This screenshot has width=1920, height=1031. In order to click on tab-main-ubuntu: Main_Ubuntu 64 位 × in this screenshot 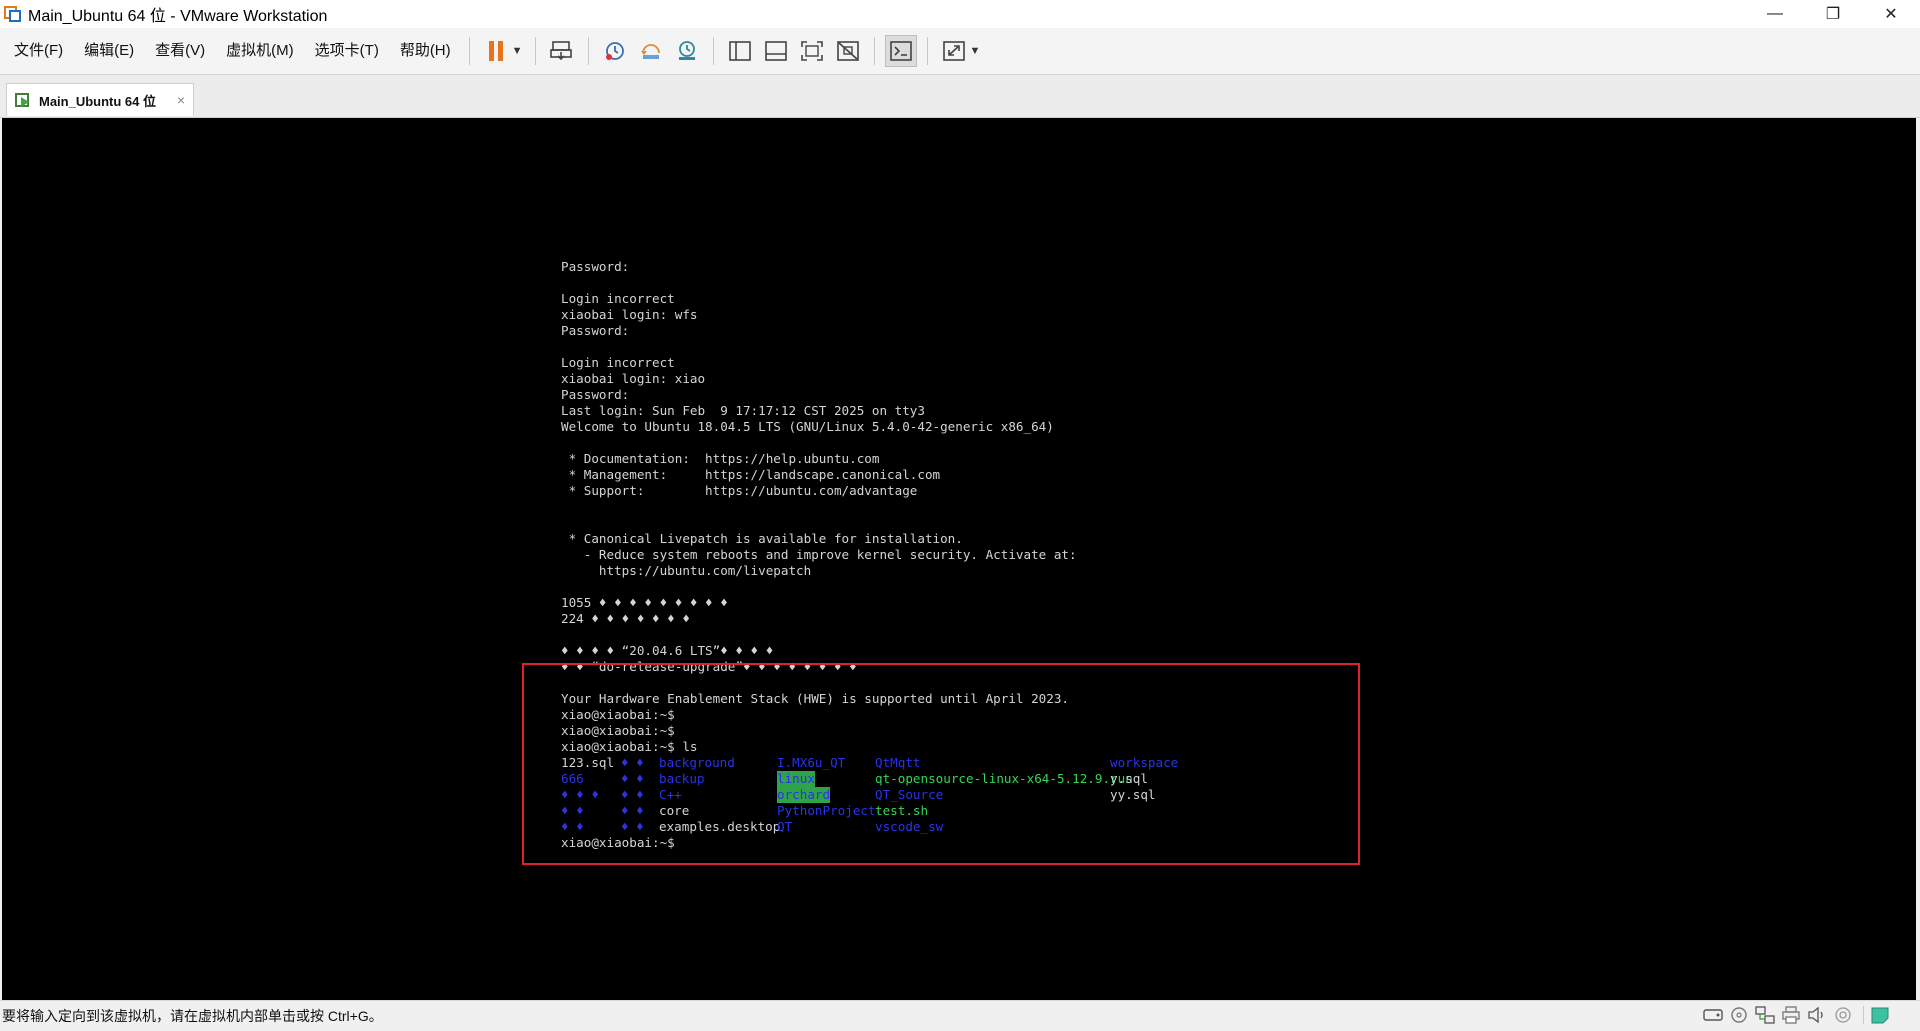, I will do `click(100, 99)`.